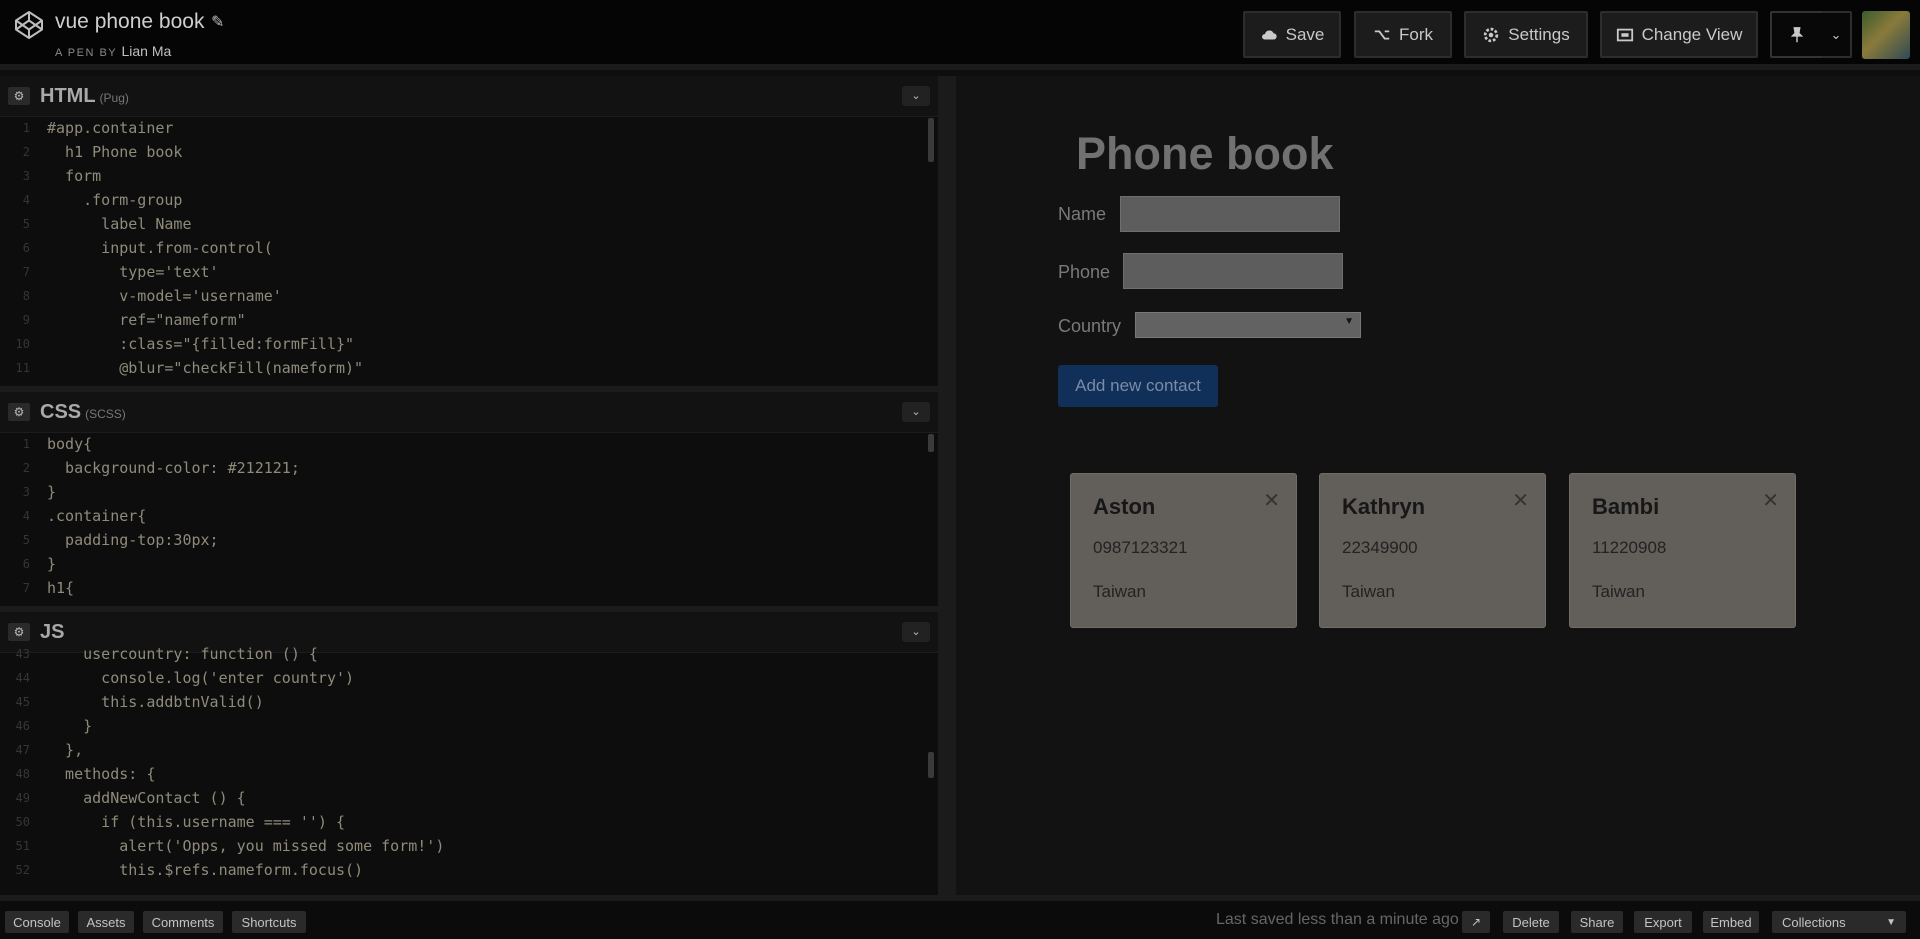 The image size is (1920, 939). Describe the element at coordinates (469, 176) in the screenshot. I see `code-line: 3 form` at that location.